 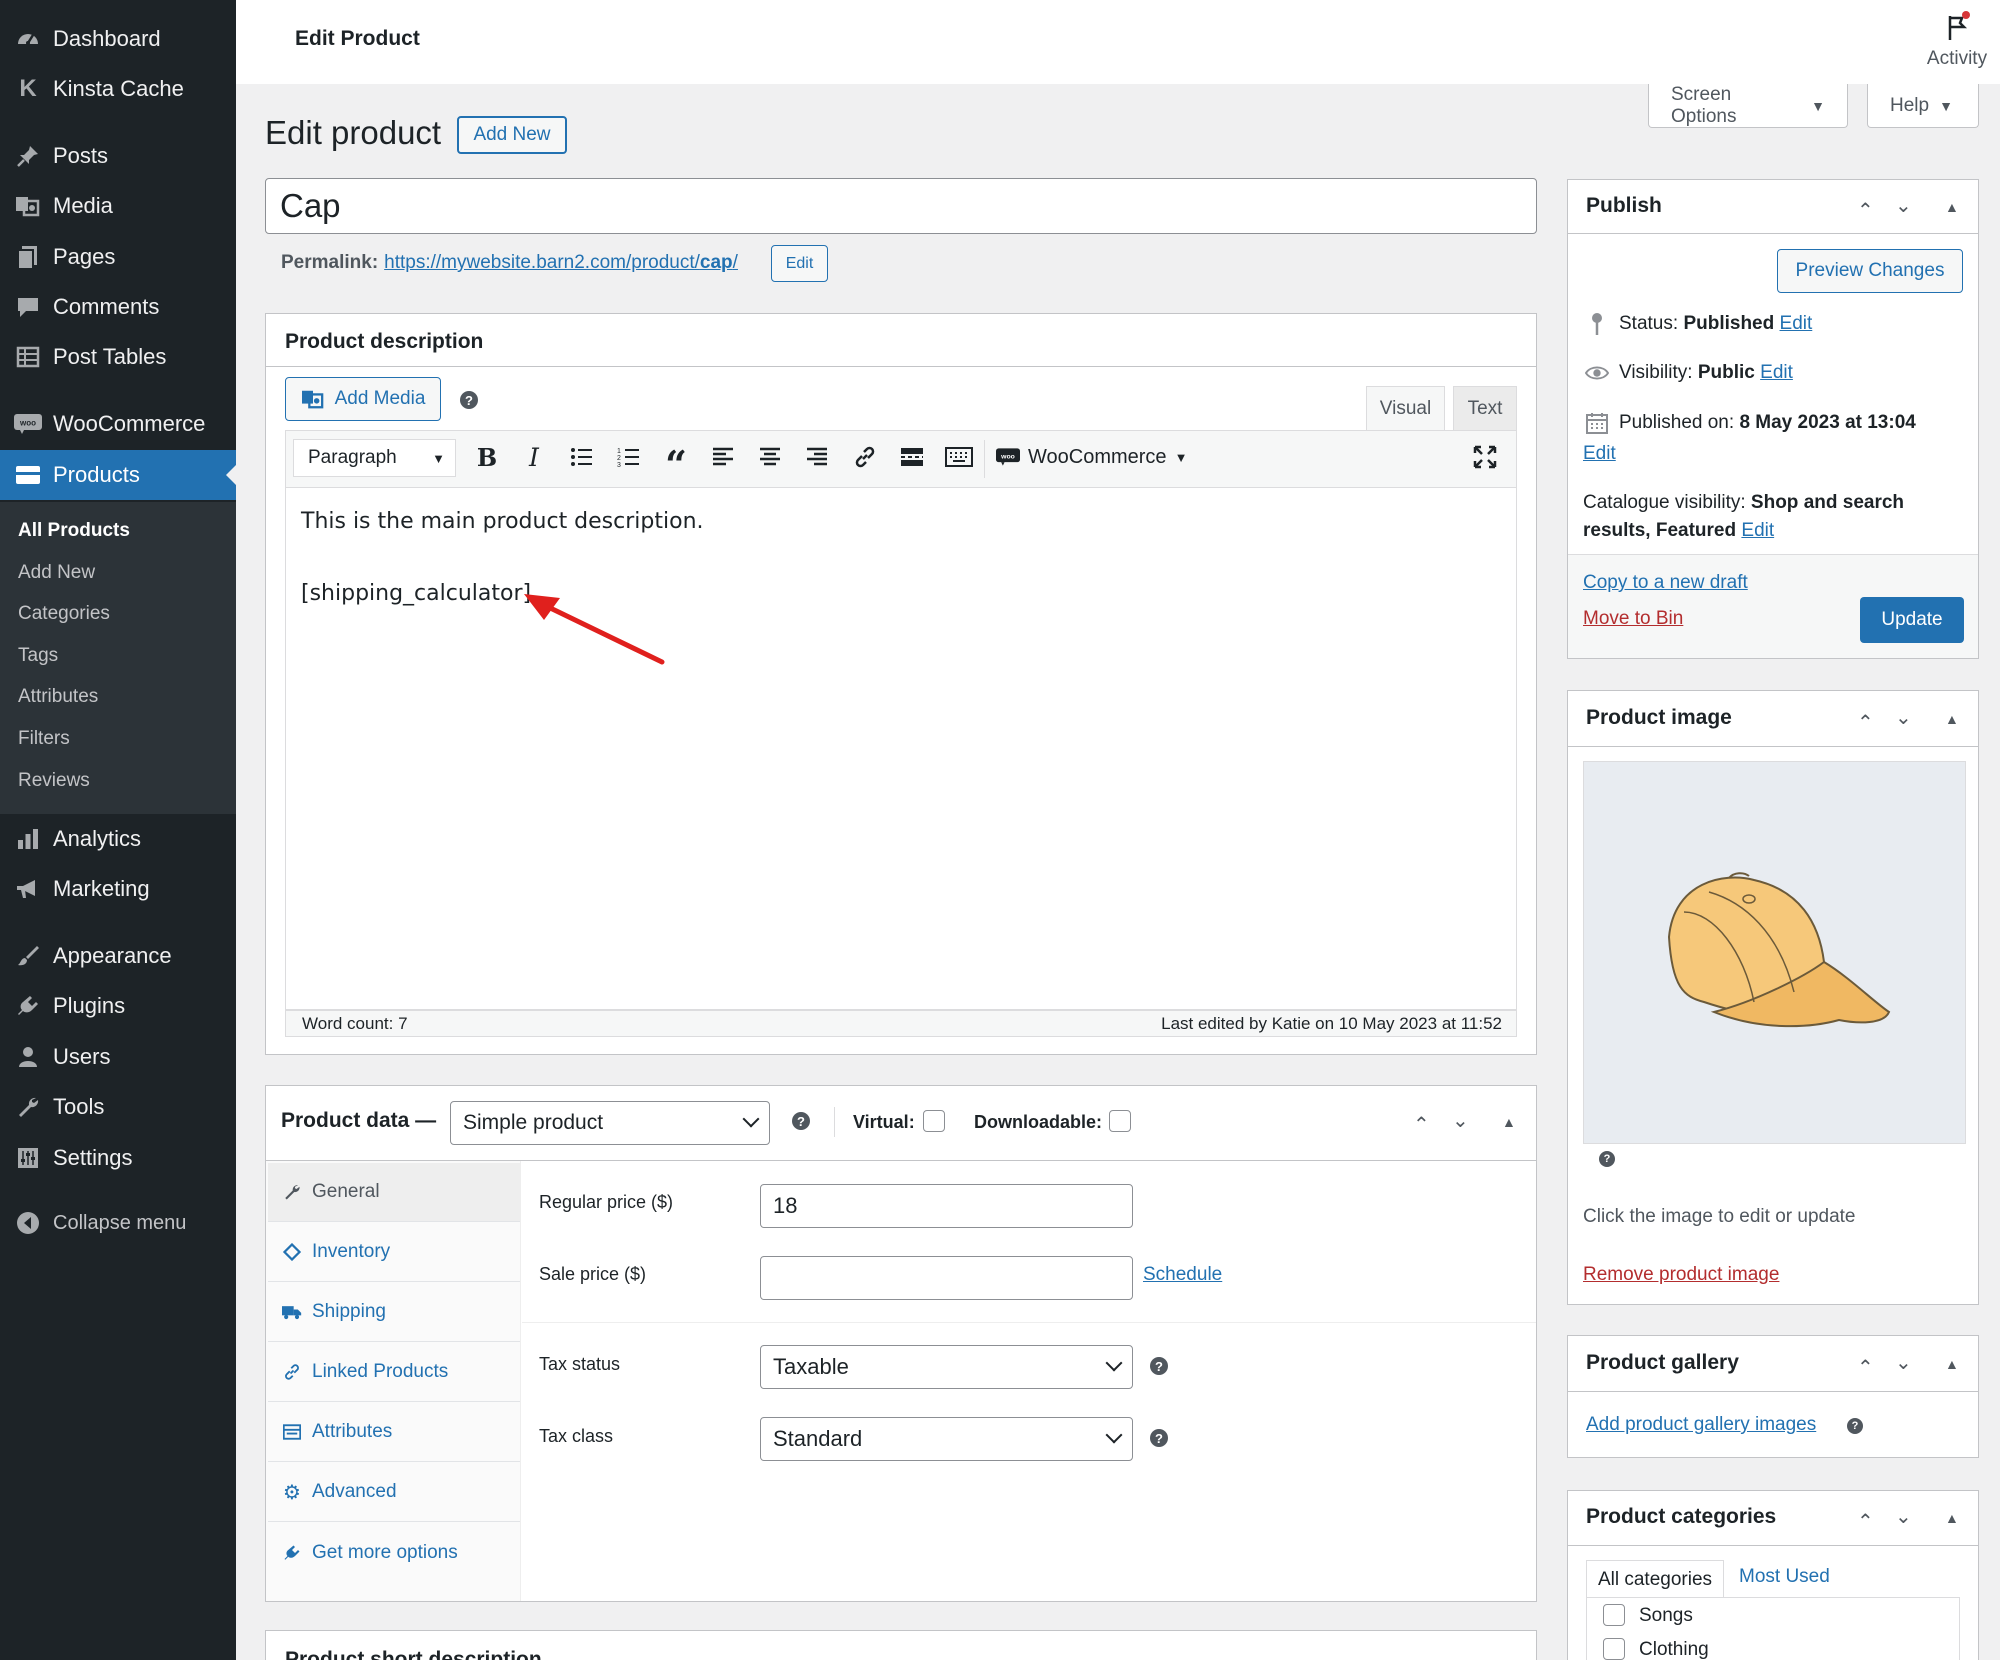 What do you see at coordinates (1957, 40) in the screenshot?
I see `activity-button: Activity` at bounding box center [1957, 40].